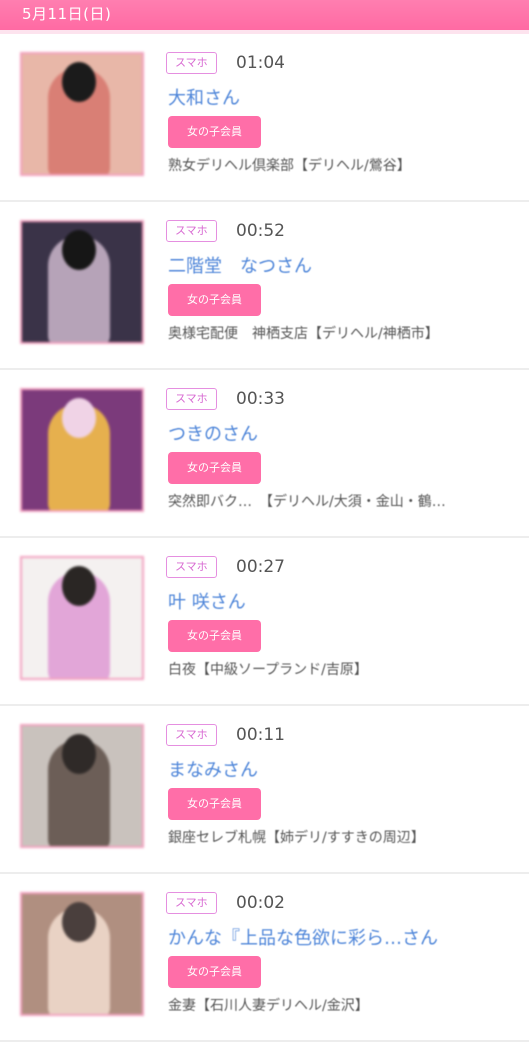  What do you see at coordinates (260, 399) in the screenshot?
I see `post-time: 00:33` at bounding box center [260, 399].